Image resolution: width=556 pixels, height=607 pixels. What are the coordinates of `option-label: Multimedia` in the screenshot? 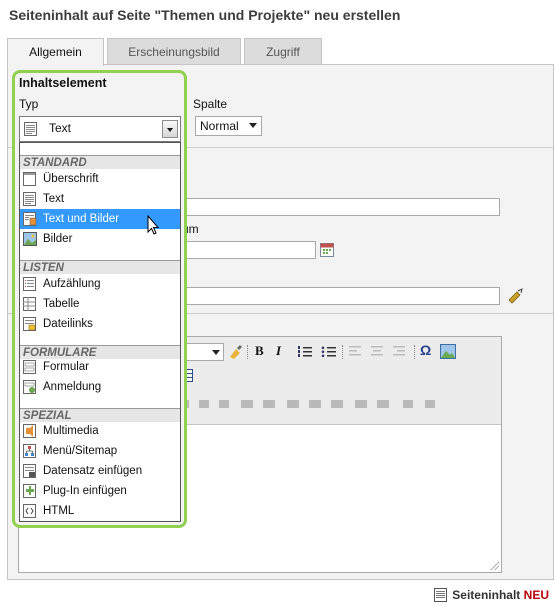 It's located at (71, 431).